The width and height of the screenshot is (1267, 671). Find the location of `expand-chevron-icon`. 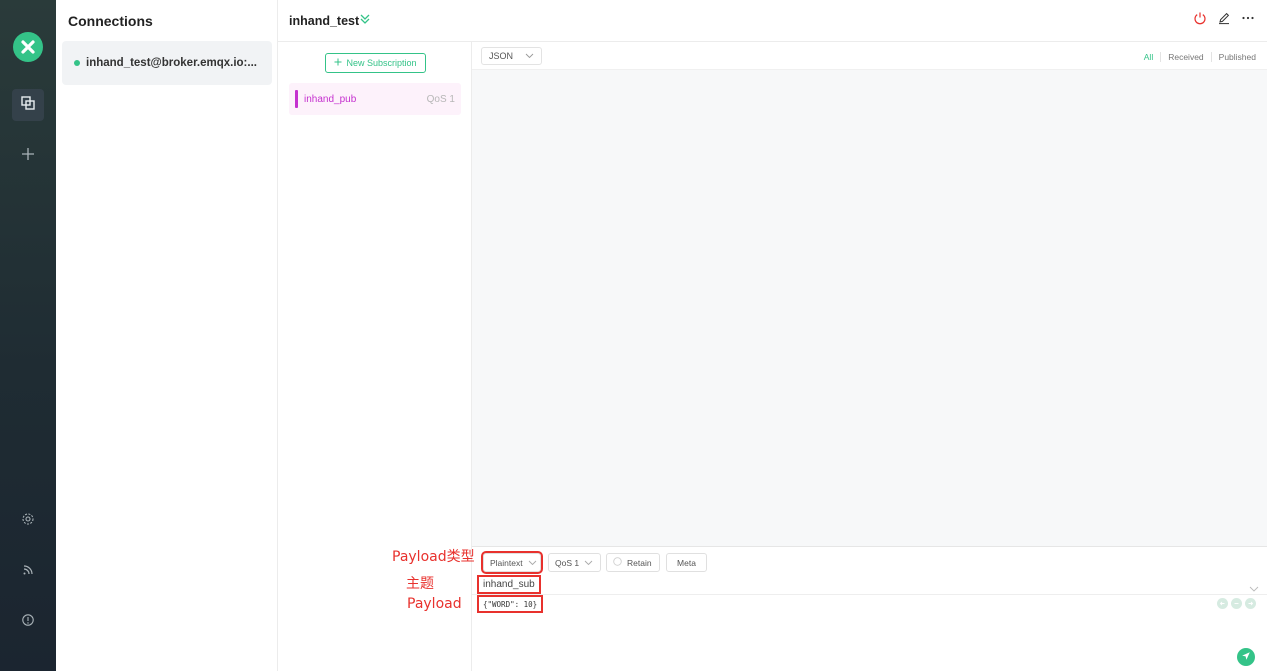

expand-chevron-icon is located at coordinates (365, 21).